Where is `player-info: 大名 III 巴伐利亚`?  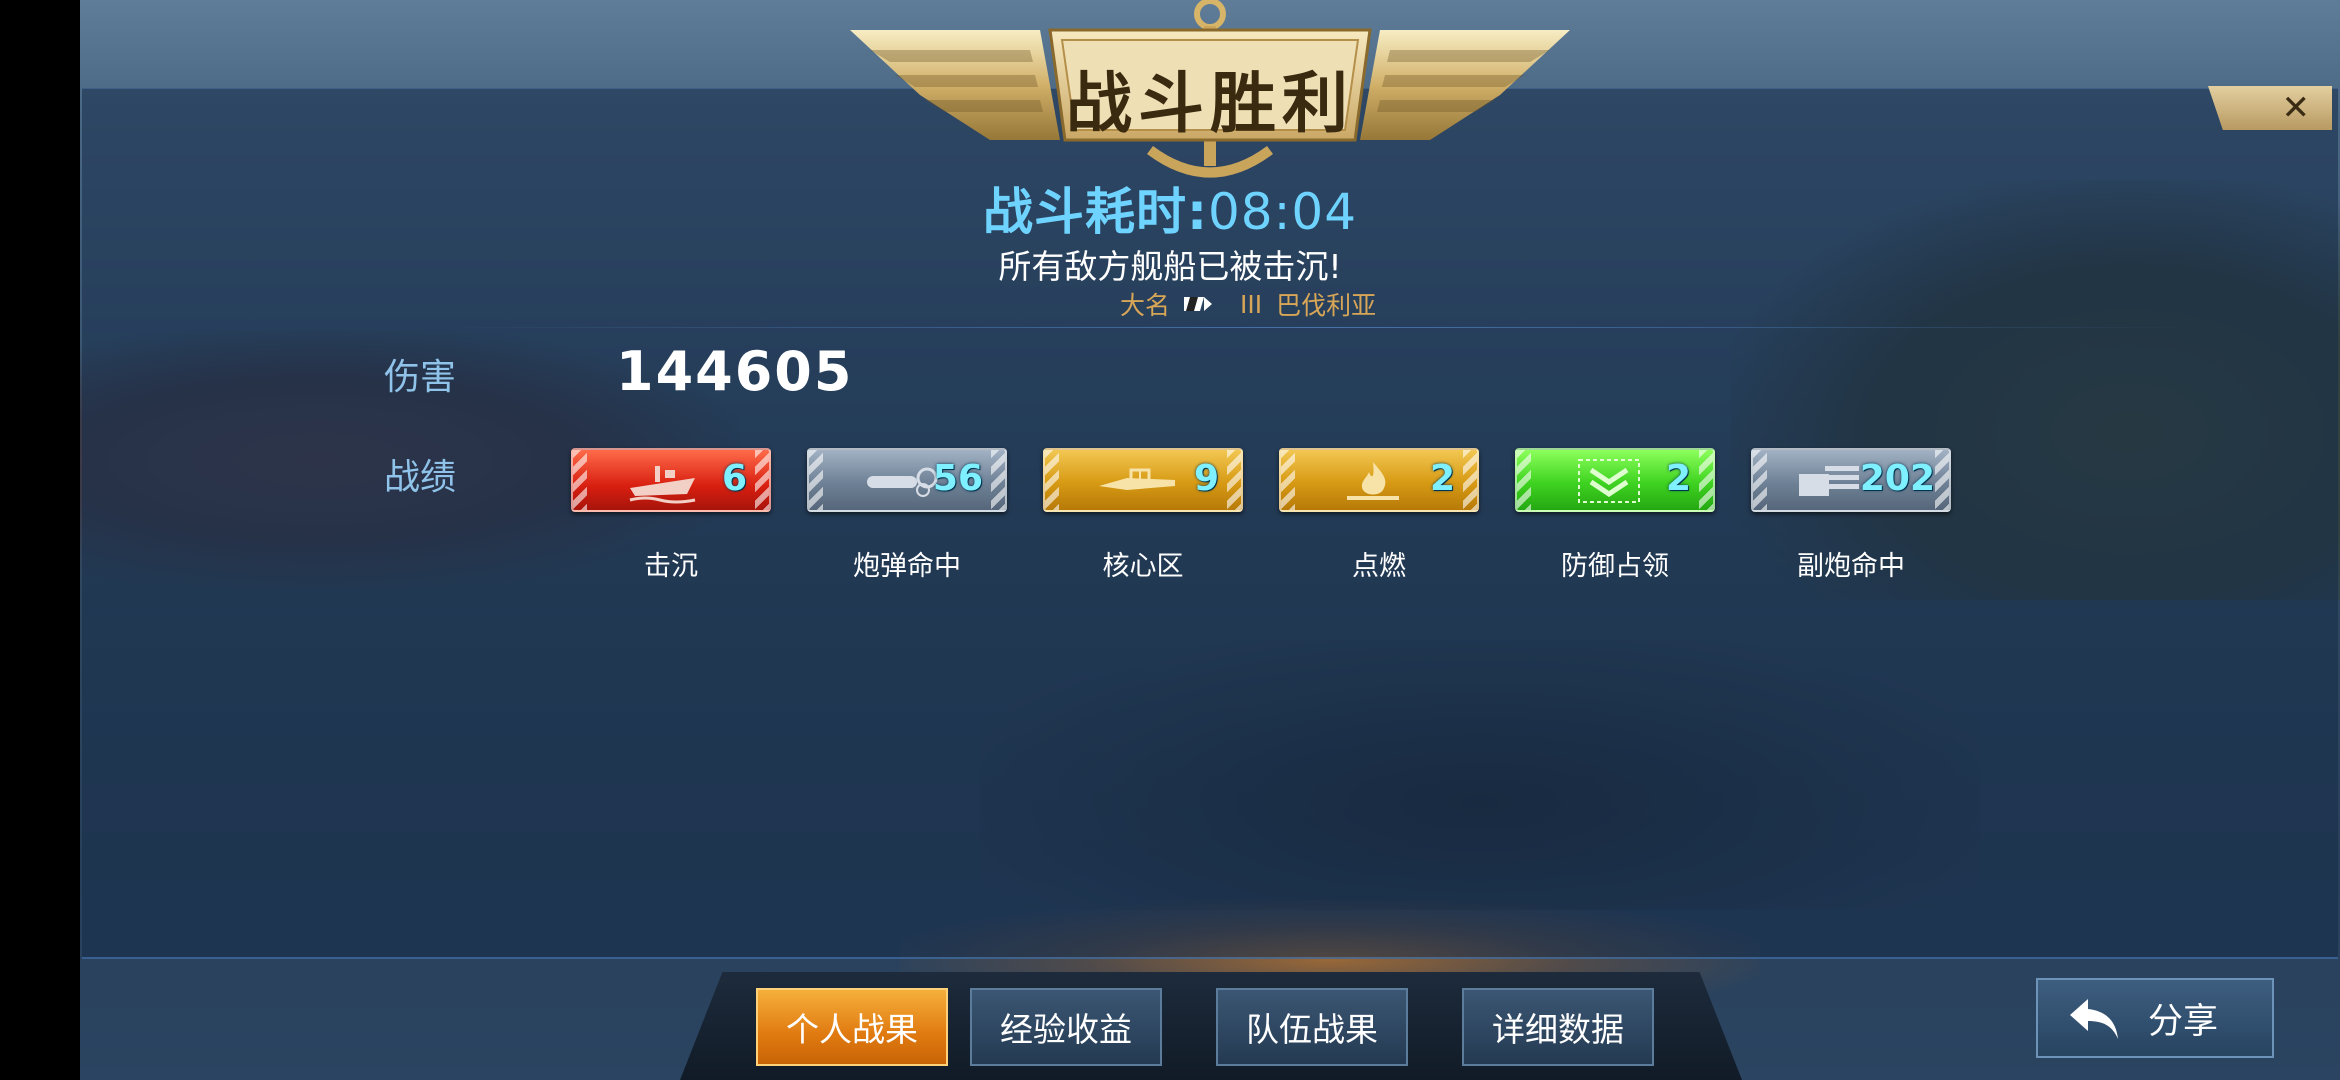
player-info: 大名 III 巴伐利亚 is located at coordinates (1248, 304).